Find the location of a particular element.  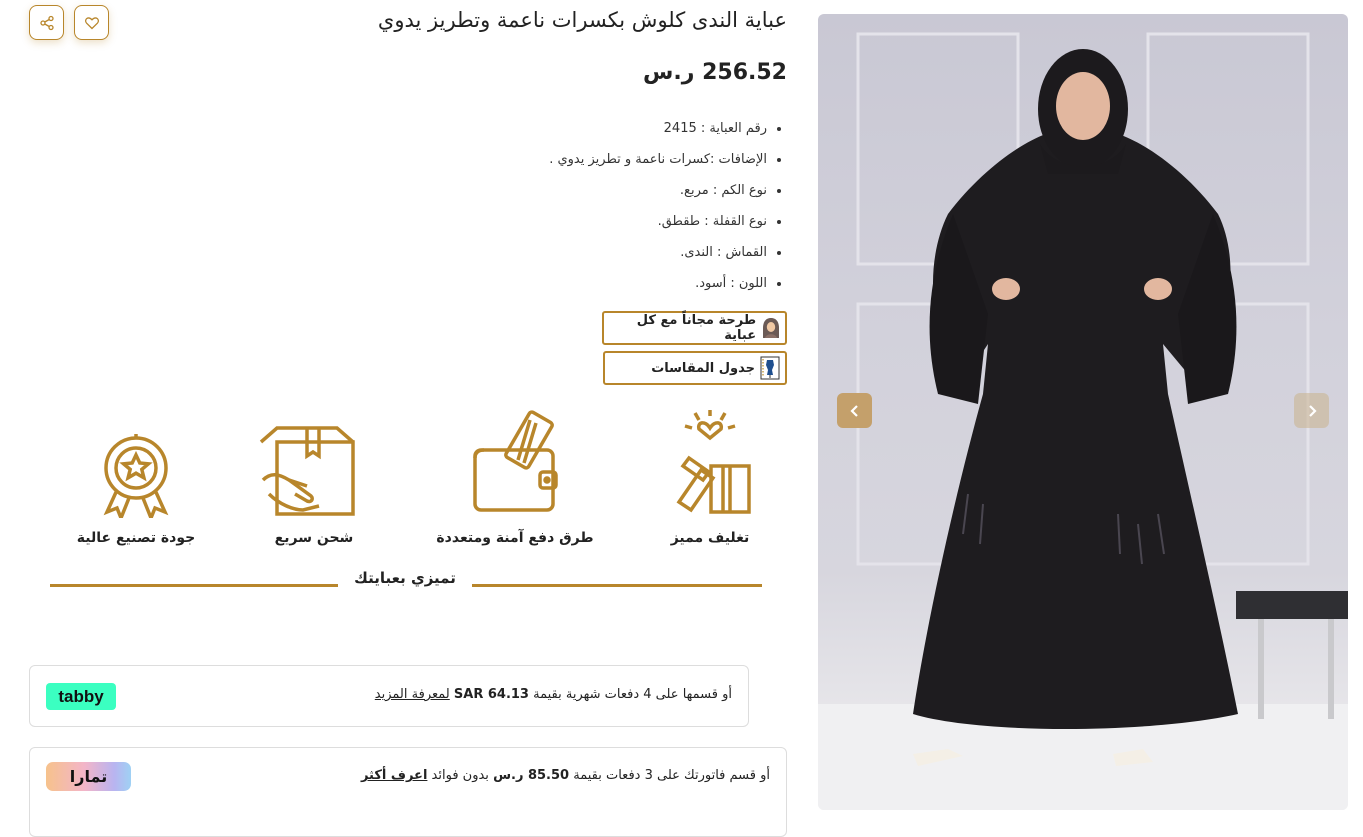

feature-high-quality: جودة تصنيع عالية is located at coordinates (136, 477).